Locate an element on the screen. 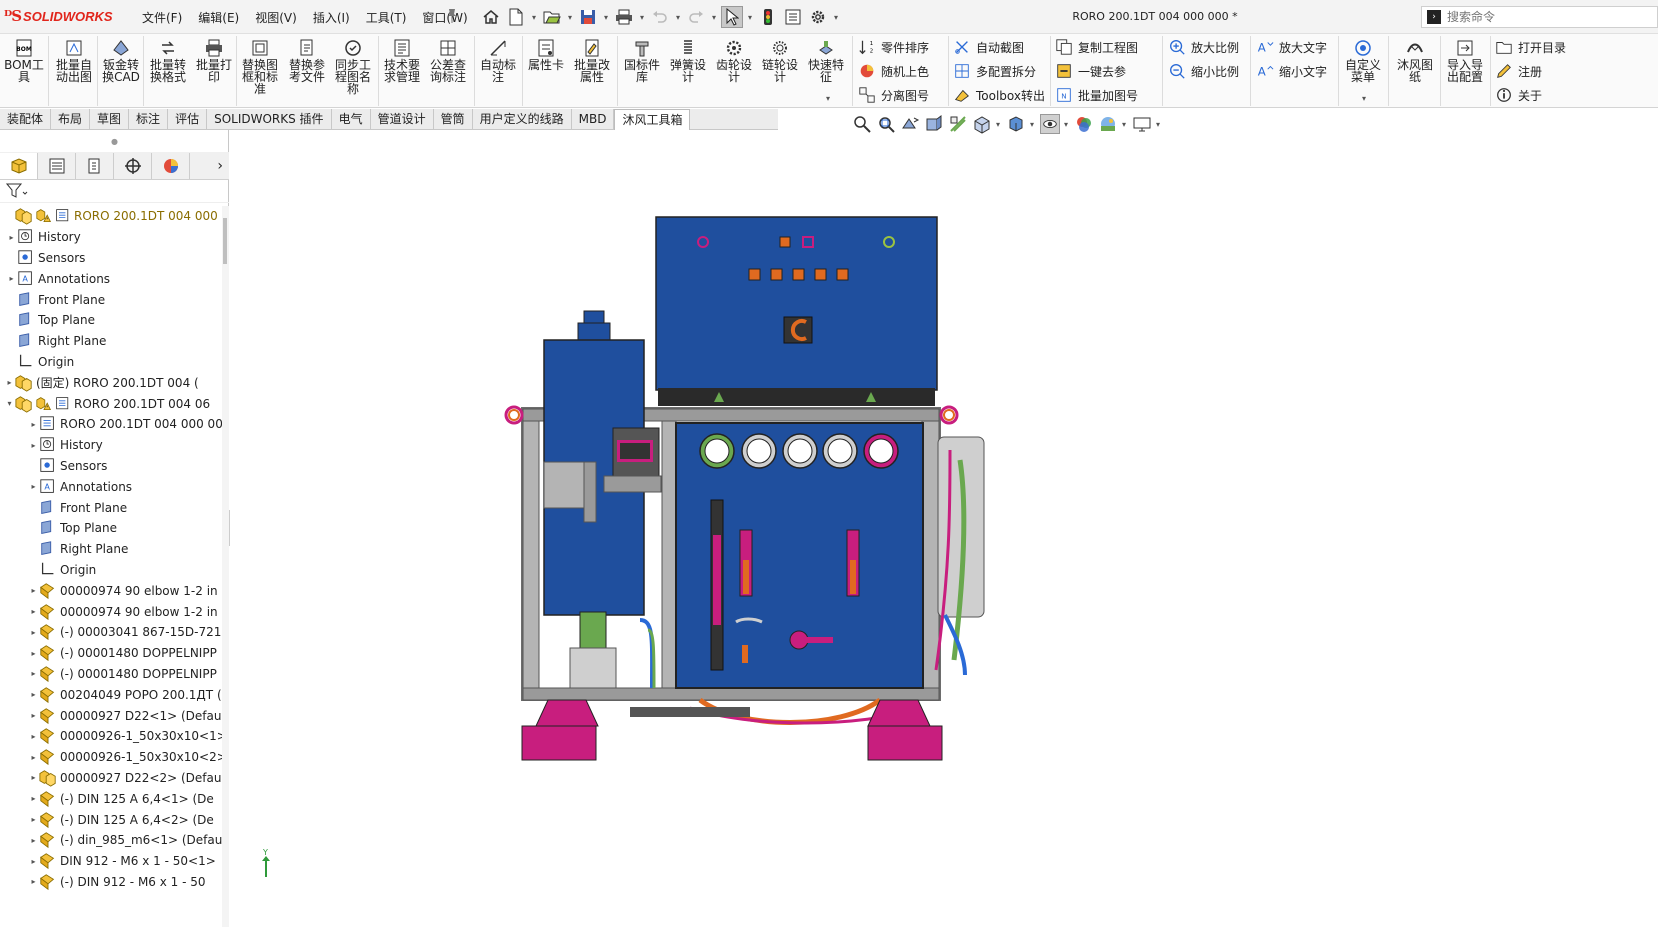 This screenshot has width=1658, height=927. ribbon-button-7: 同步工程图名称 is located at coordinates (353, 66).